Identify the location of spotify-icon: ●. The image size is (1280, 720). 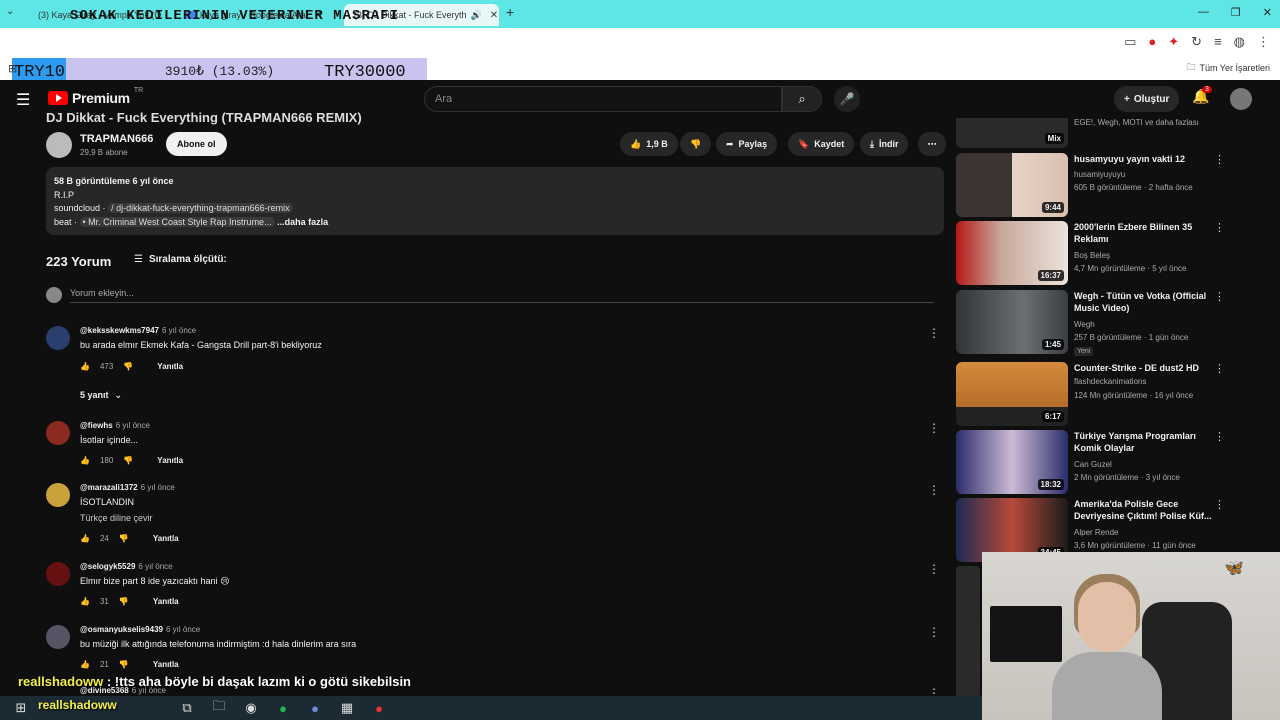
(283, 708).